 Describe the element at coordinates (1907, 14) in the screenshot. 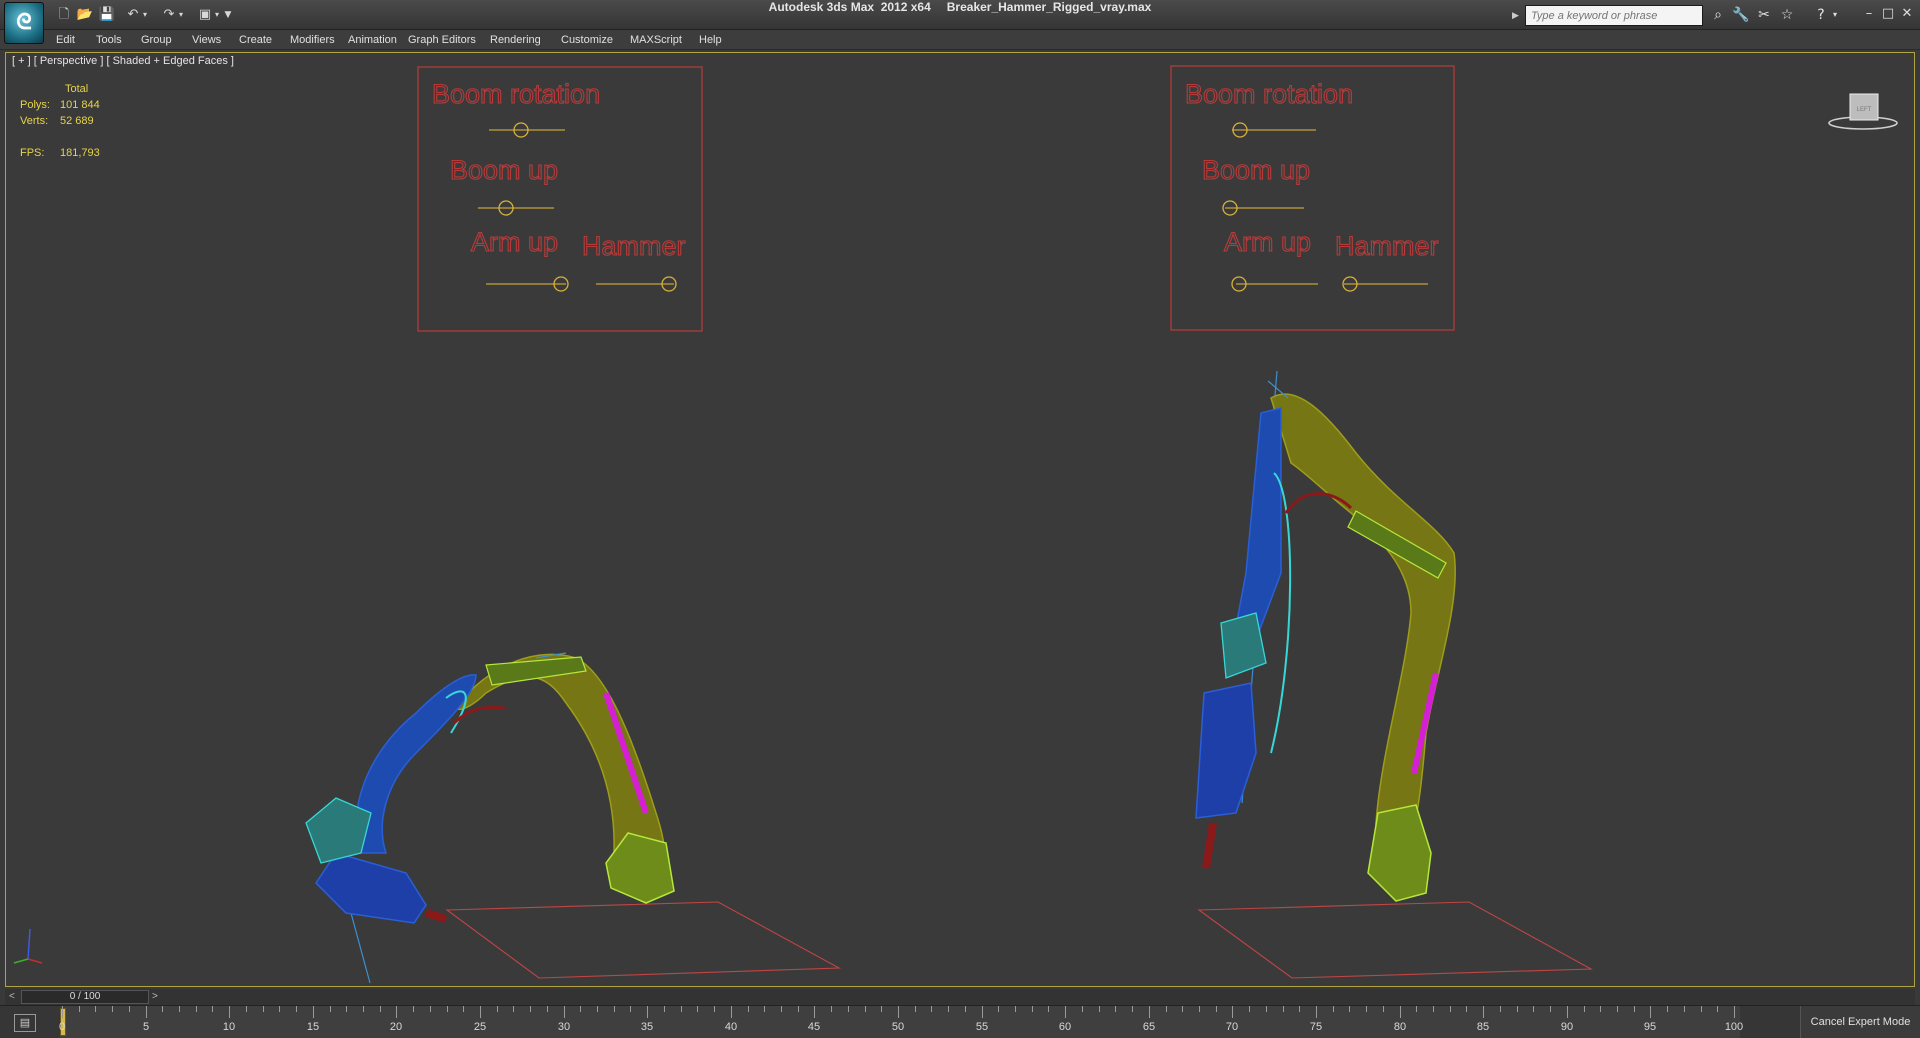

I see `close-icon: ✕` at that location.